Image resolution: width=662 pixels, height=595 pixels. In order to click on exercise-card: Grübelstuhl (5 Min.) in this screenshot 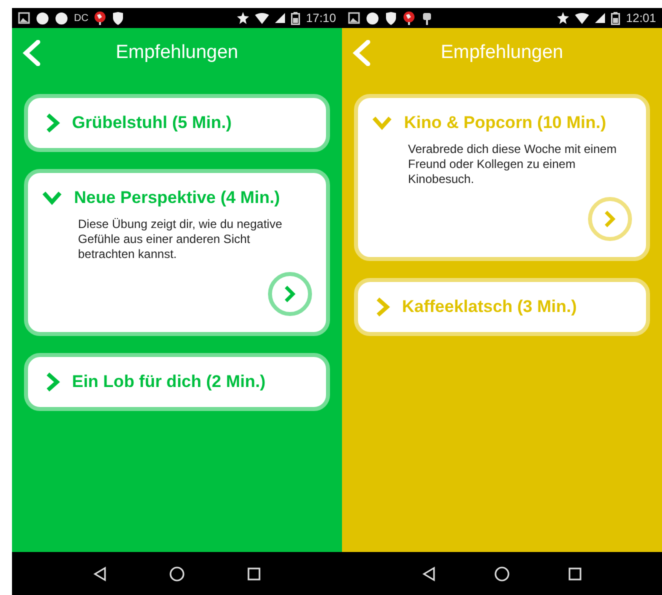, I will do `click(177, 123)`.